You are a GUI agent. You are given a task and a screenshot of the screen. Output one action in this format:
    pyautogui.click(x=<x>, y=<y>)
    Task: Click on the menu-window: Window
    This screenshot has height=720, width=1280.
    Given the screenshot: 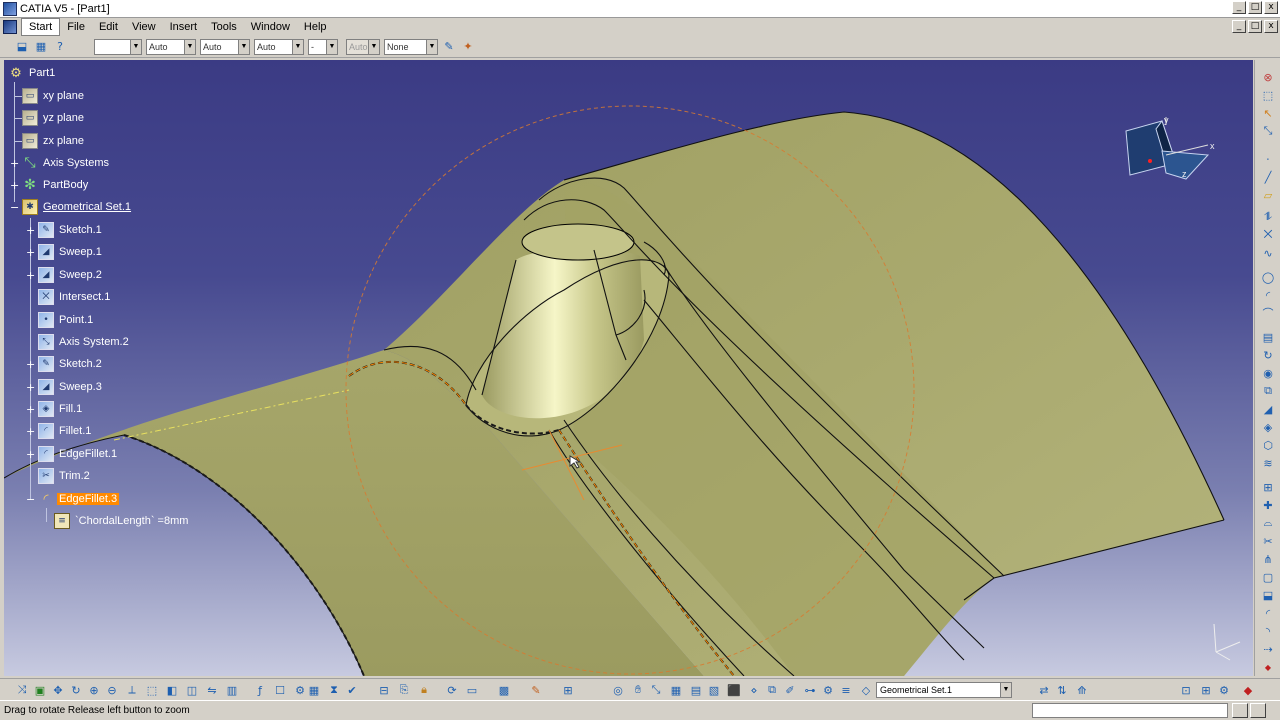 What is the action you would take?
    pyautogui.click(x=270, y=27)
    